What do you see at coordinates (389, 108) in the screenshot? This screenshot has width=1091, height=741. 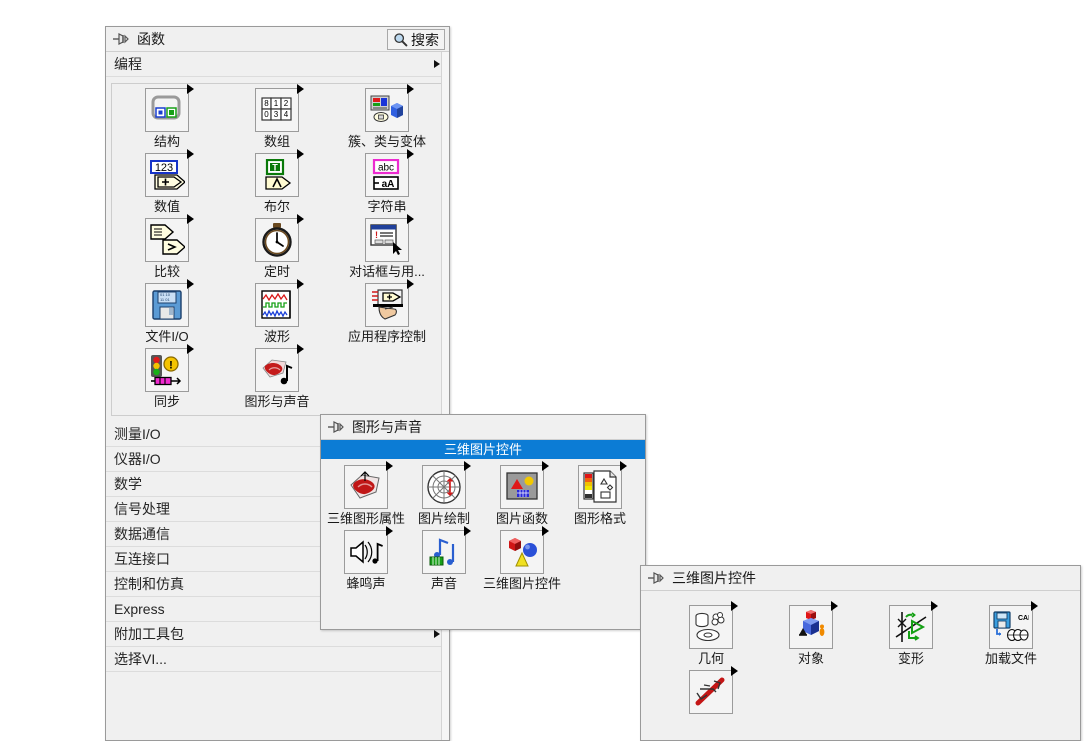 I see `cluster-class-variant-icon` at bounding box center [389, 108].